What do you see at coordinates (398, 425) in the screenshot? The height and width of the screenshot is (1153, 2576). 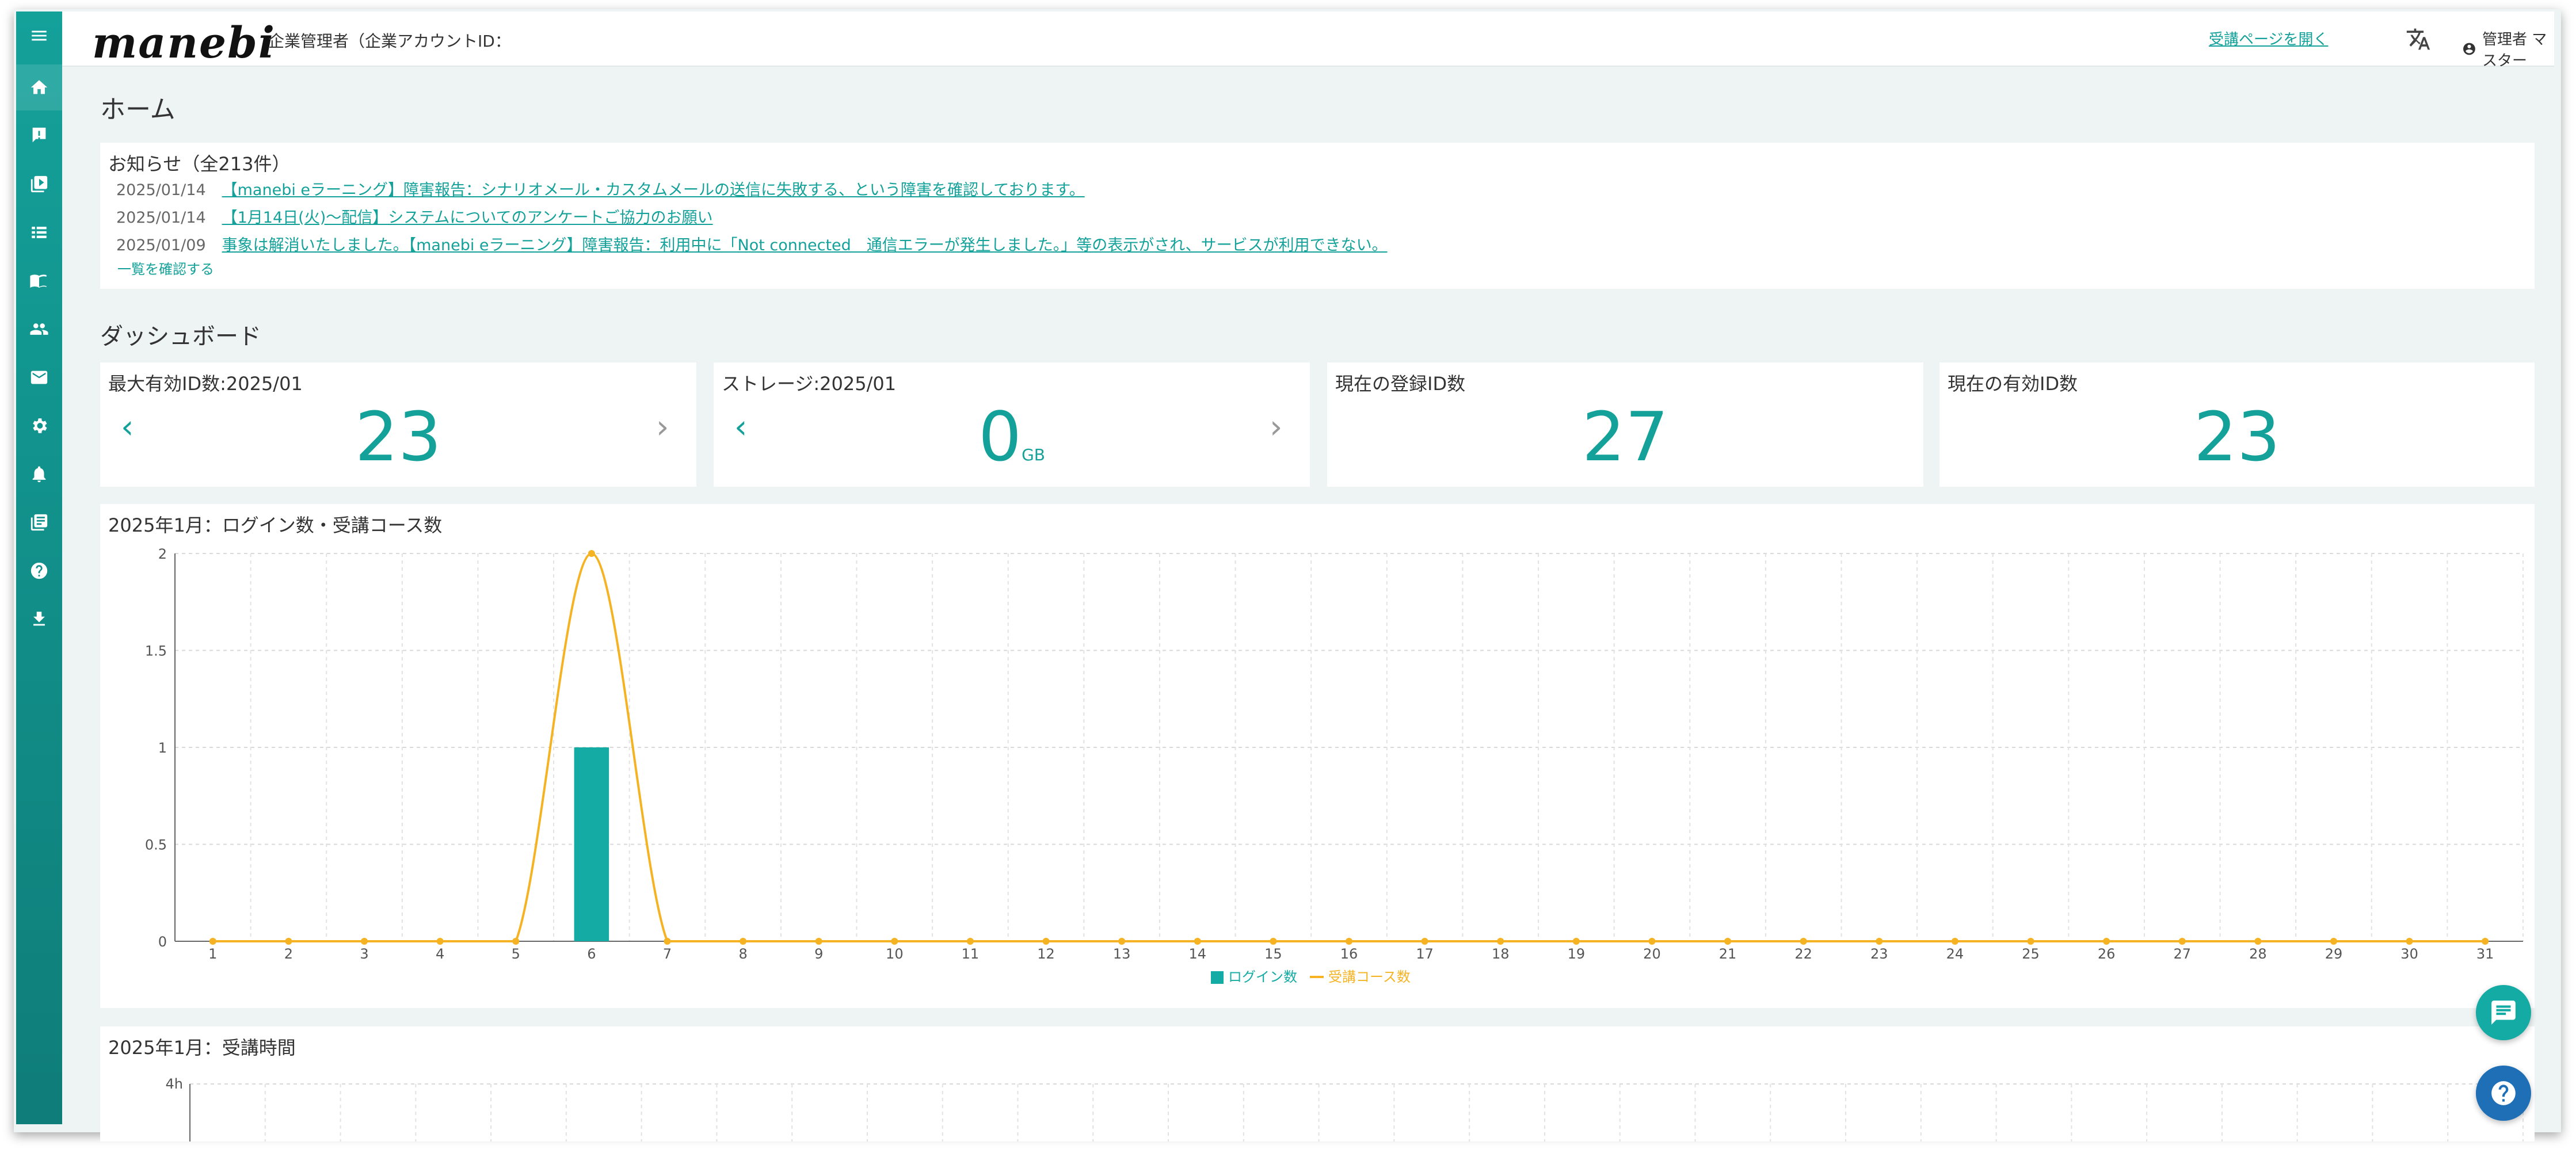 I see `stat-card-max-active-ids: 最大有効ID数:2025/01 ‹ 23 ›` at bounding box center [398, 425].